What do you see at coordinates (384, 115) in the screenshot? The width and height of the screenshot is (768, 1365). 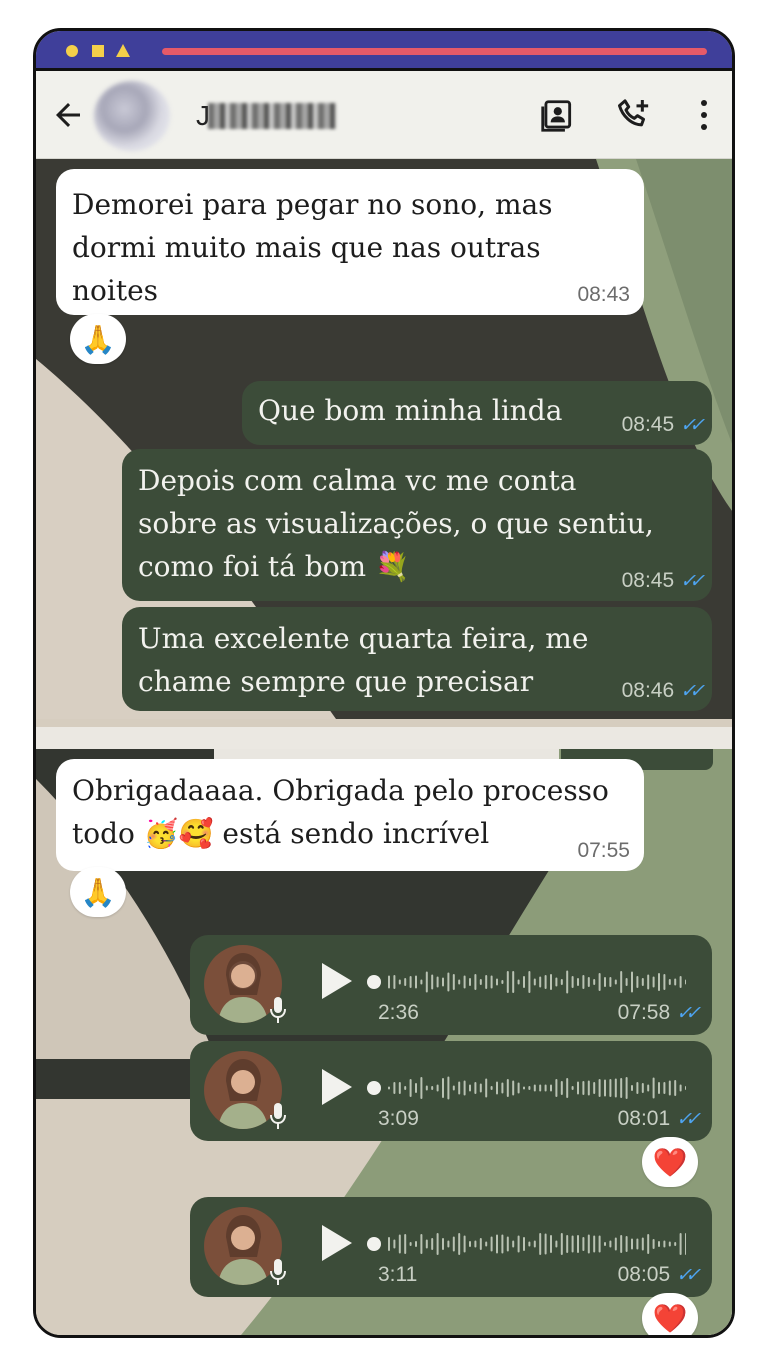 I see `chat-header: J` at bounding box center [384, 115].